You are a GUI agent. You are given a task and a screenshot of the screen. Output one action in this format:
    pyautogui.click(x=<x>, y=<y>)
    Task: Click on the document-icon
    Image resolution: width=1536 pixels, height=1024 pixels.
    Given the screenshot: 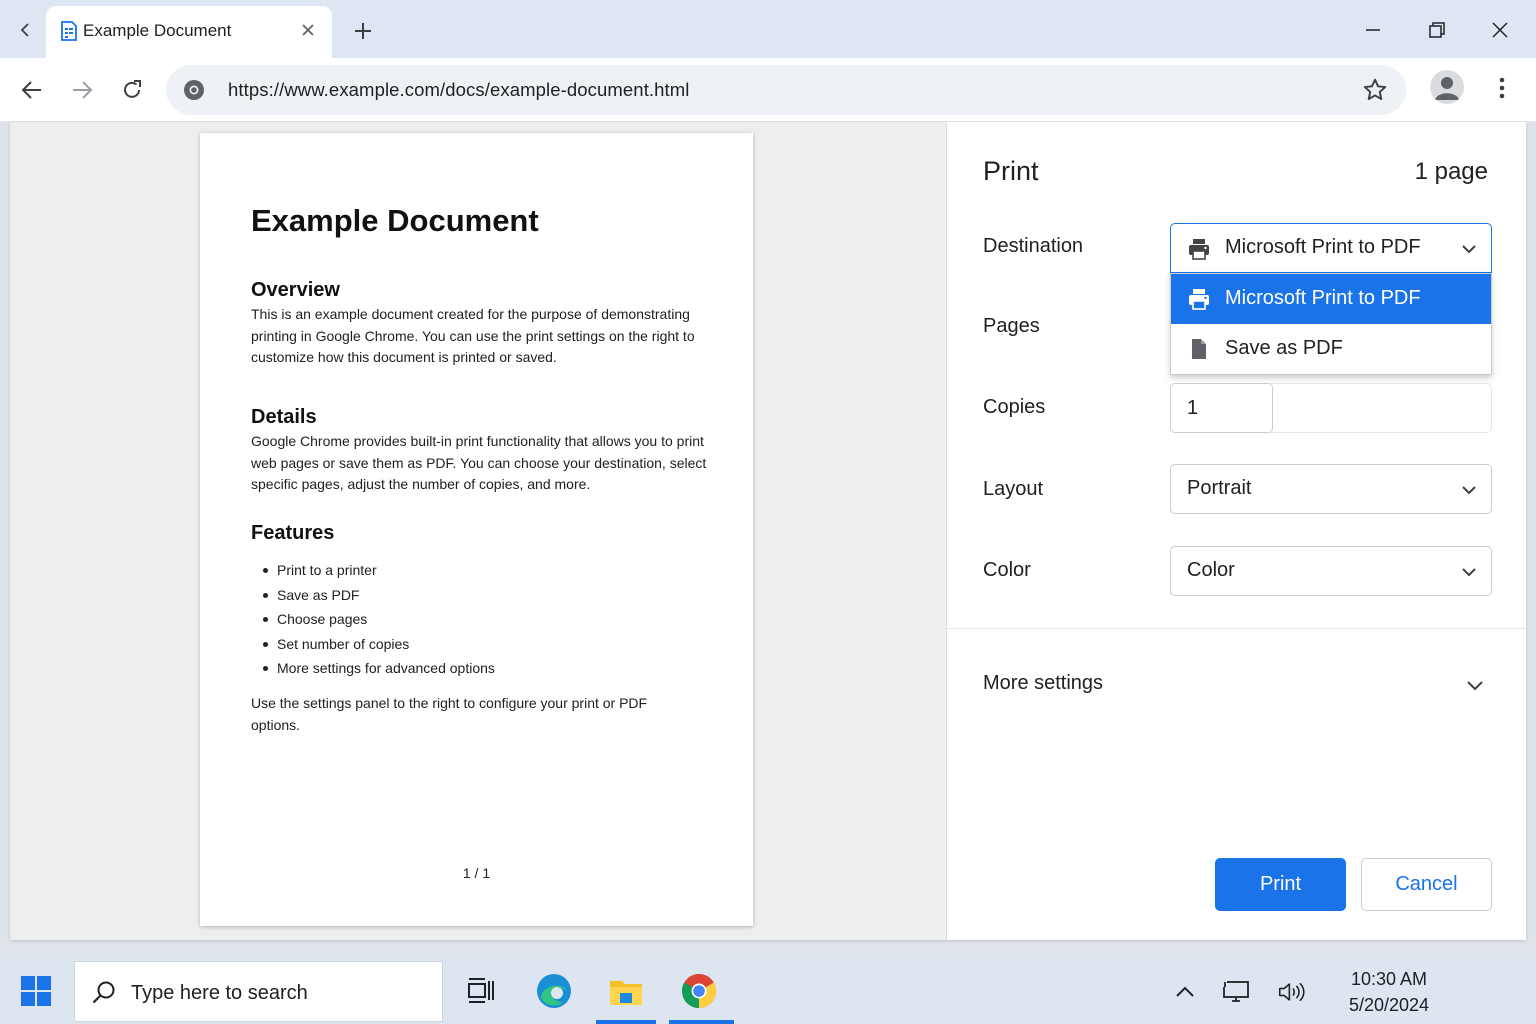 What is the action you would take?
    pyautogui.click(x=1199, y=349)
    